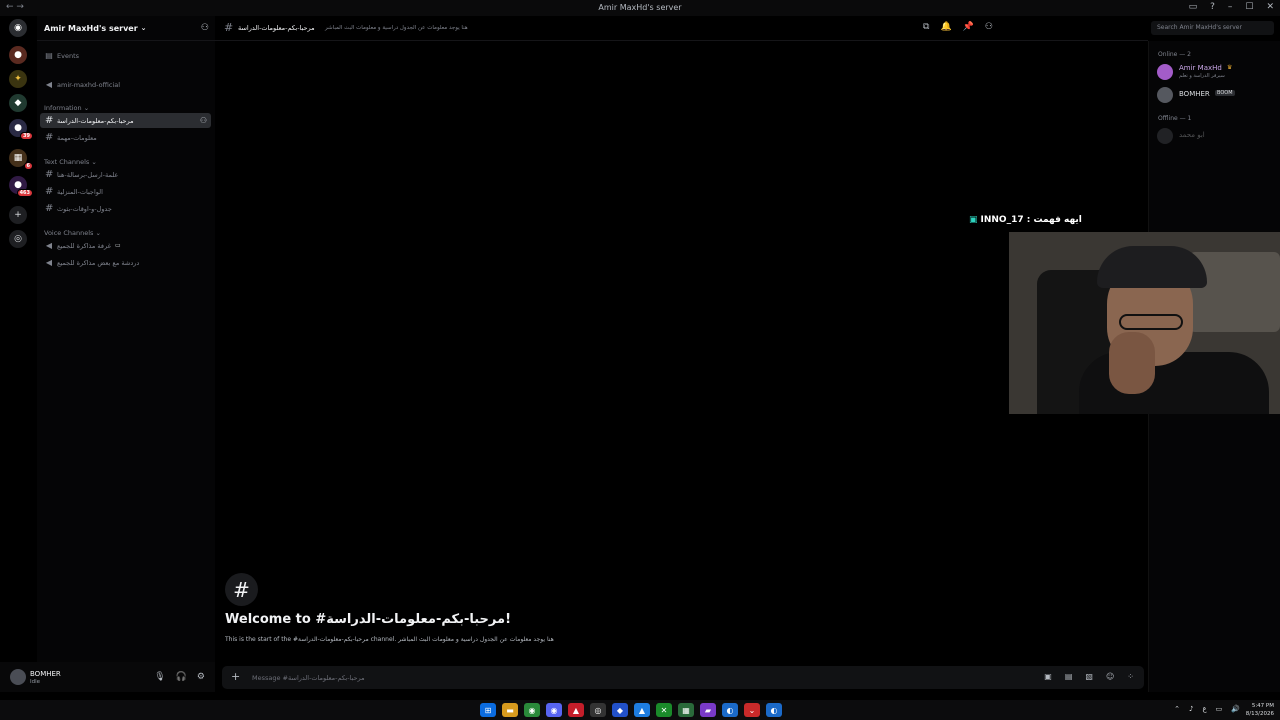 The width and height of the screenshot is (1280, 720). What do you see at coordinates (18, 354) in the screenshot?
I see `server-list: ◉ ● ✦ ◆ ● 39 ▦ 6 ● 463 + ◎` at bounding box center [18, 354].